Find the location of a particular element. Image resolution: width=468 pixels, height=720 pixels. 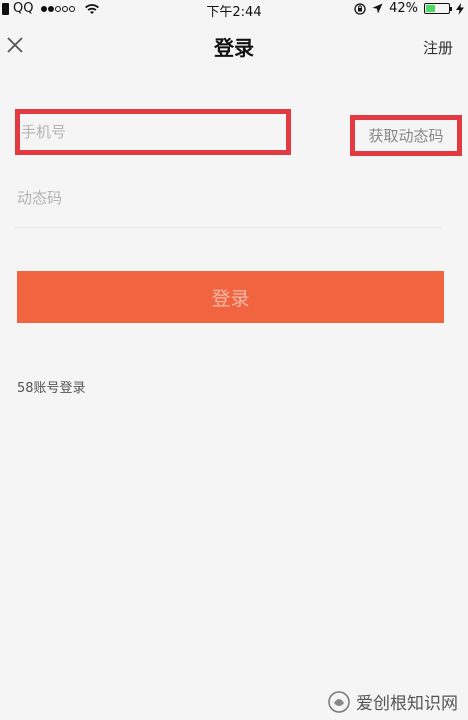

battery-icon is located at coordinates (438, 8).